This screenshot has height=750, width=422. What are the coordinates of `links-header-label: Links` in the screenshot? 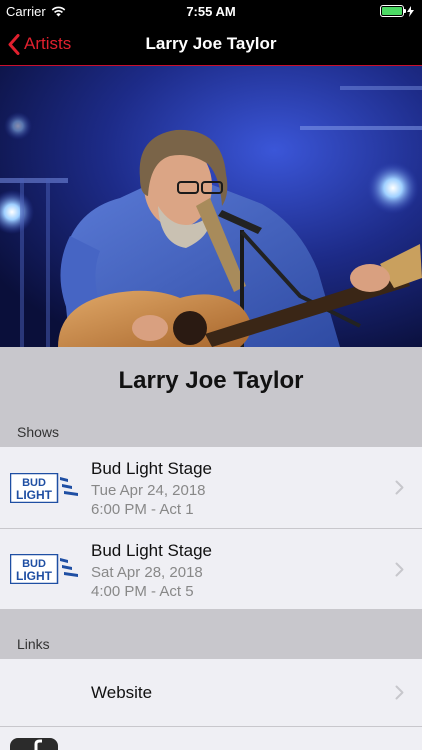 It's located at (33, 644).